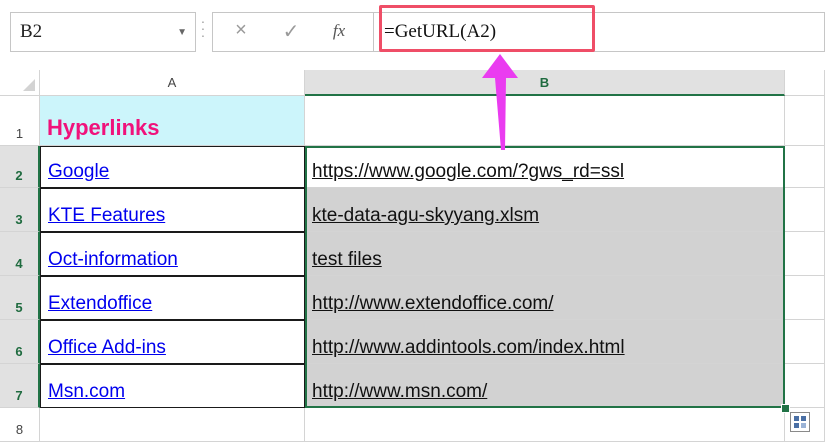 Image resolution: width=825 pixels, height=442 pixels. I want to click on select-all-corner, so click(20, 83).